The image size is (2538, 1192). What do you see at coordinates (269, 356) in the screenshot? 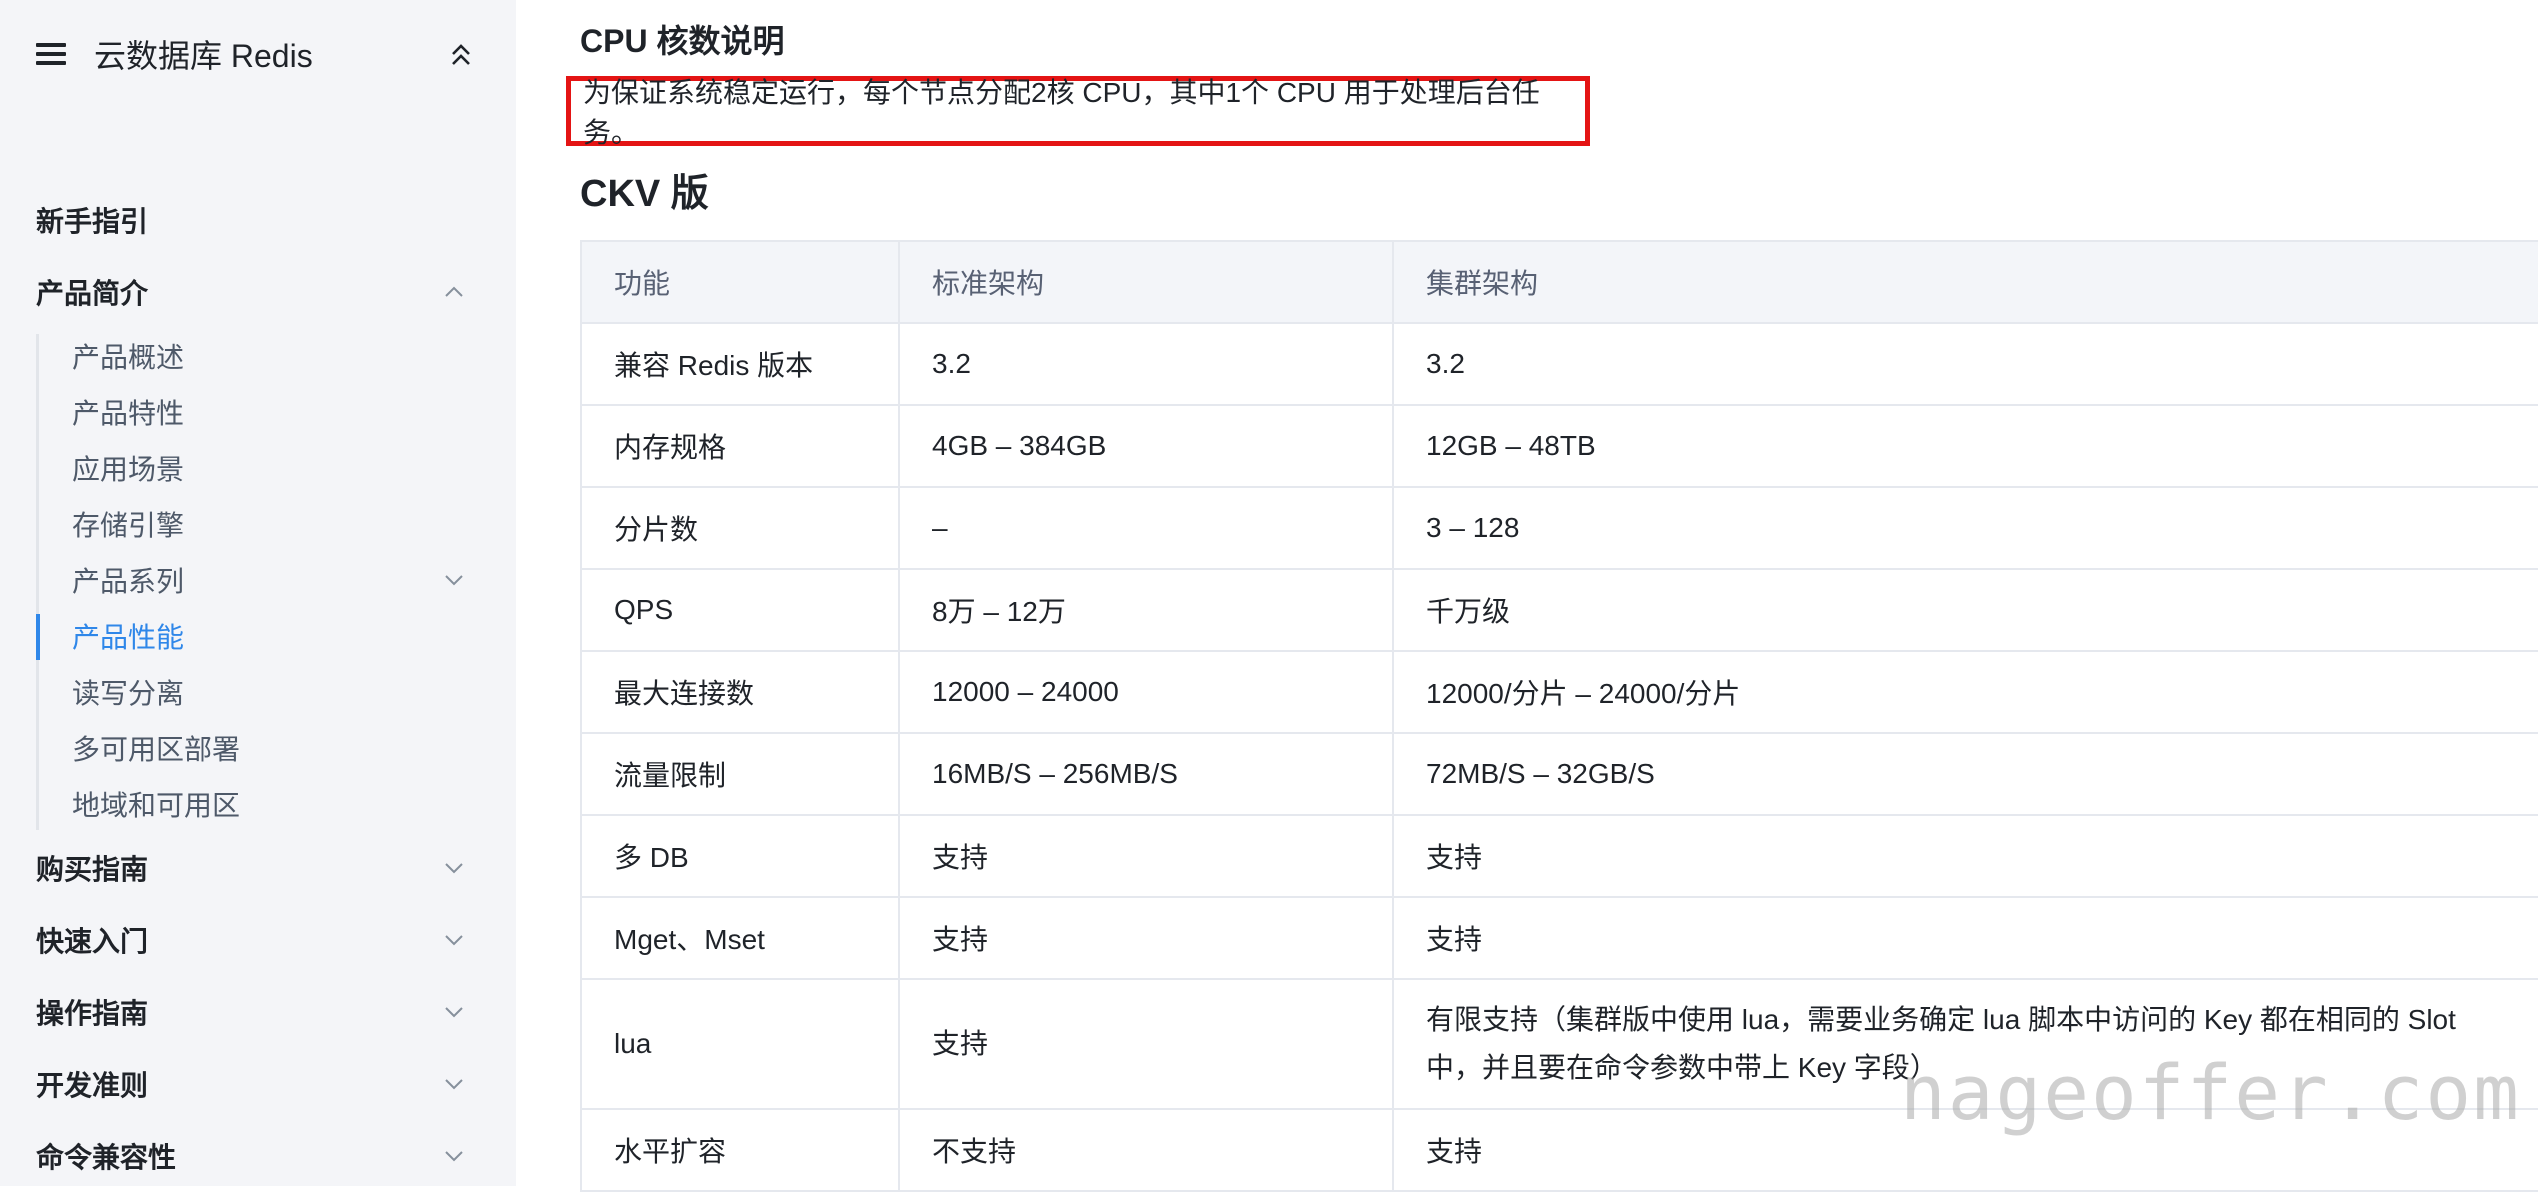
I see `nav-item-product-overview: 产品概述` at bounding box center [269, 356].